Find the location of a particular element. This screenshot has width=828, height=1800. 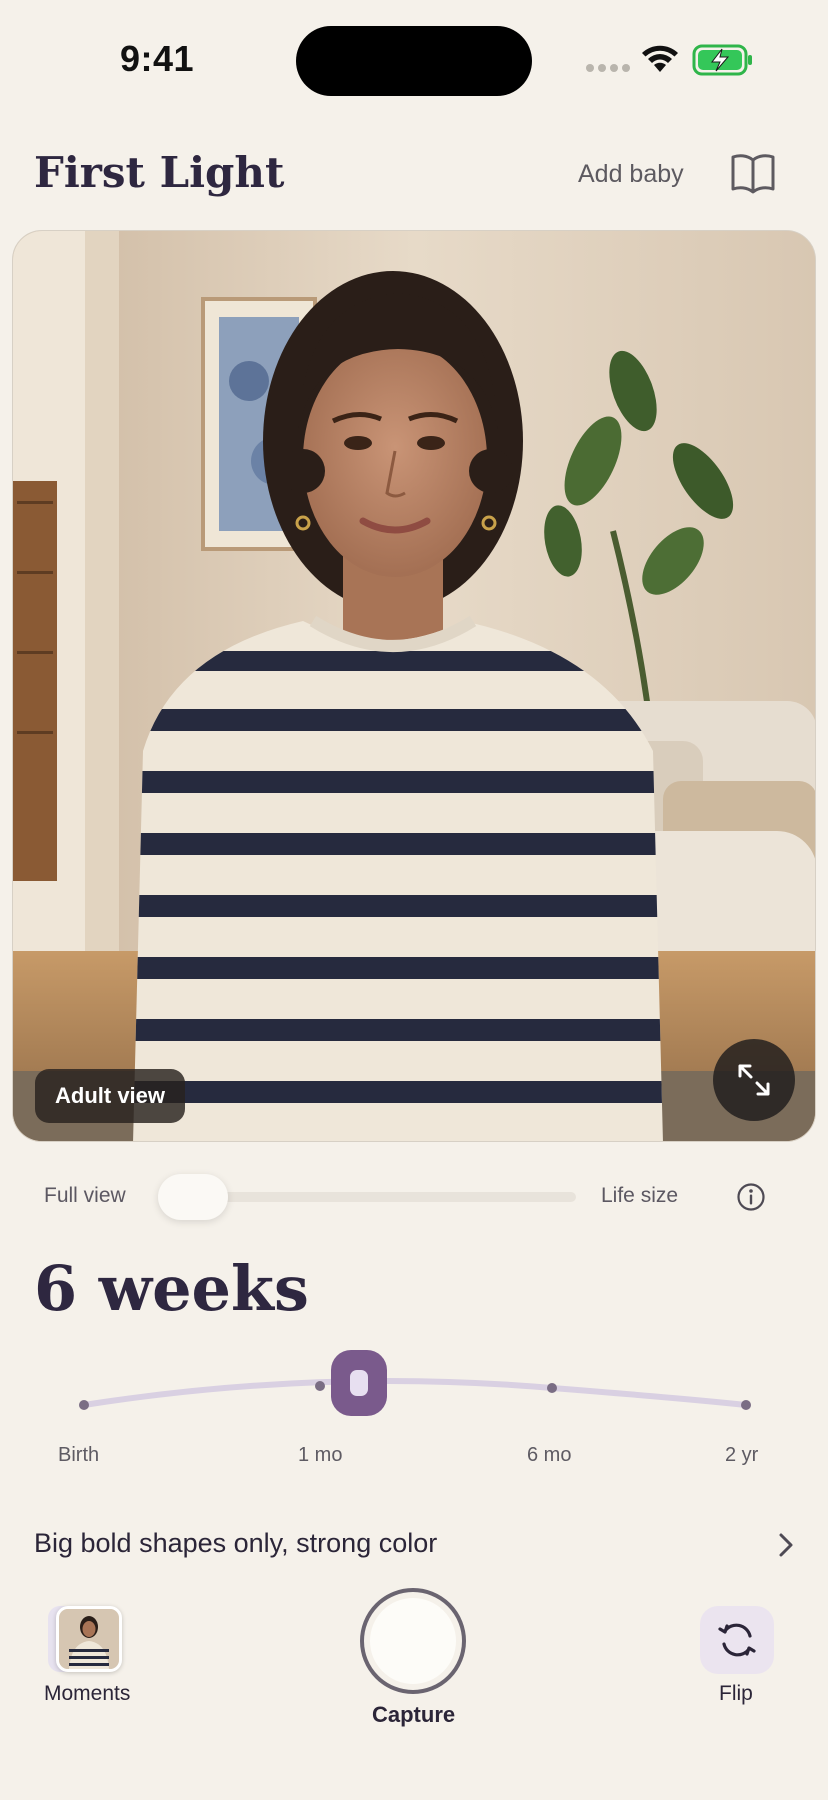

timeline-stop-6mo is located at coordinates (552, 1388).